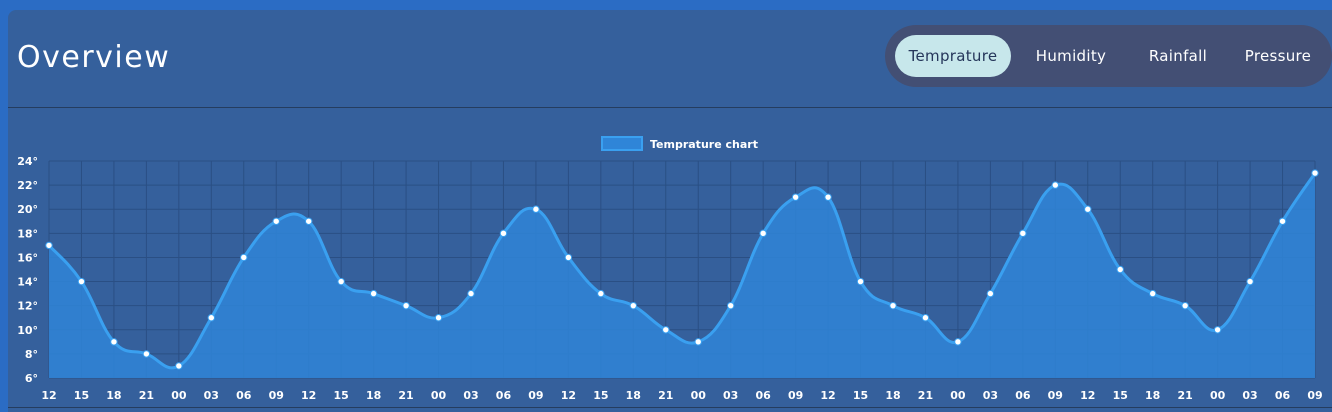 This screenshot has width=1332, height=412. Describe the element at coordinates (27, 330) in the screenshot. I see `y-tick-label: 10°` at that location.